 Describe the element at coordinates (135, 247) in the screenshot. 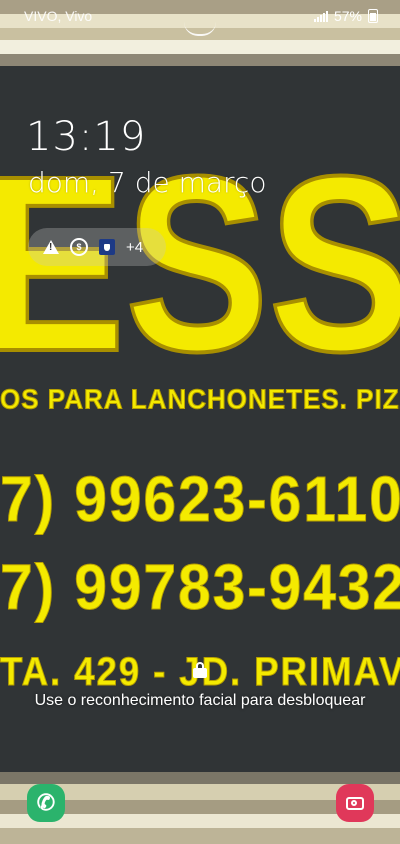

I see `more-notifications-count: +4` at that location.